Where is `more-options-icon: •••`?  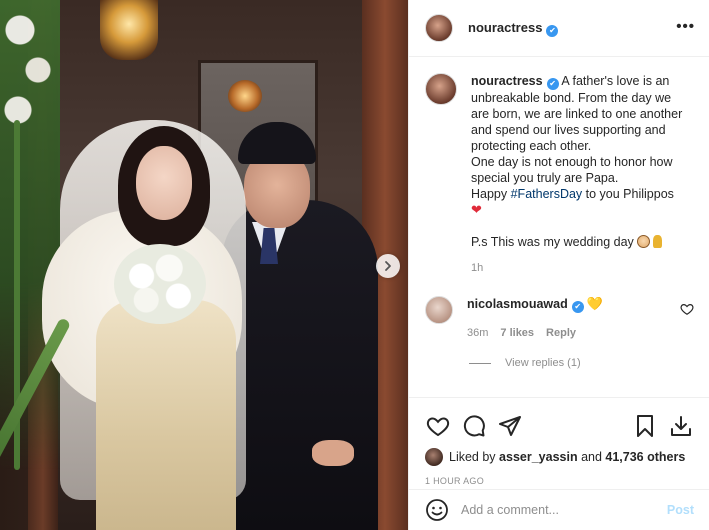
more-options-icon: ••• is located at coordinates (685, 26).